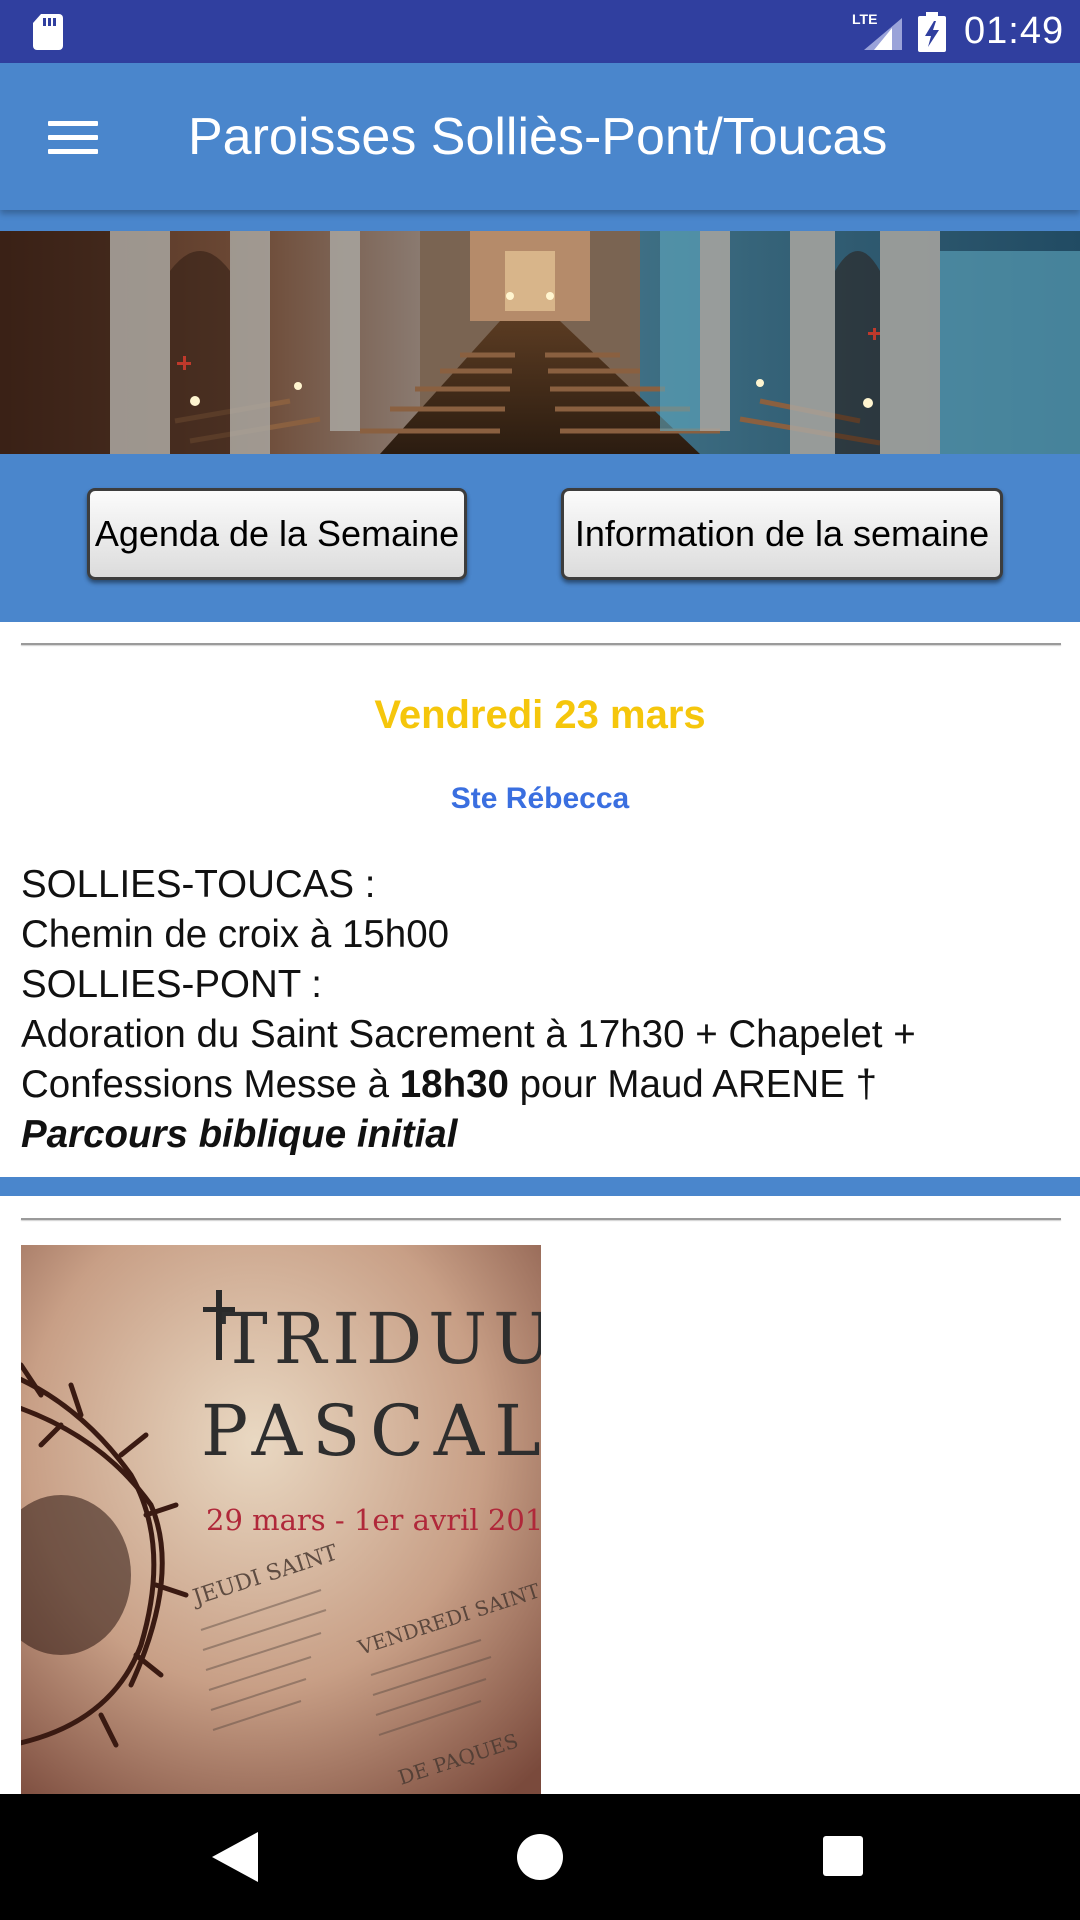 The height and width of the screenshot is (1920, 1080). I want to click on poster-dates: 29 mars - 1er avril 2018, so click(373, 1520).